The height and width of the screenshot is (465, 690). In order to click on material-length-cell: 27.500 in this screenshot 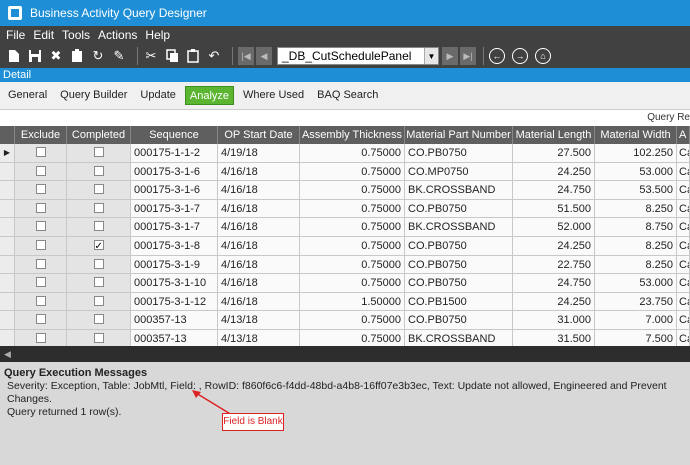, I will do `click(554, 153)`.